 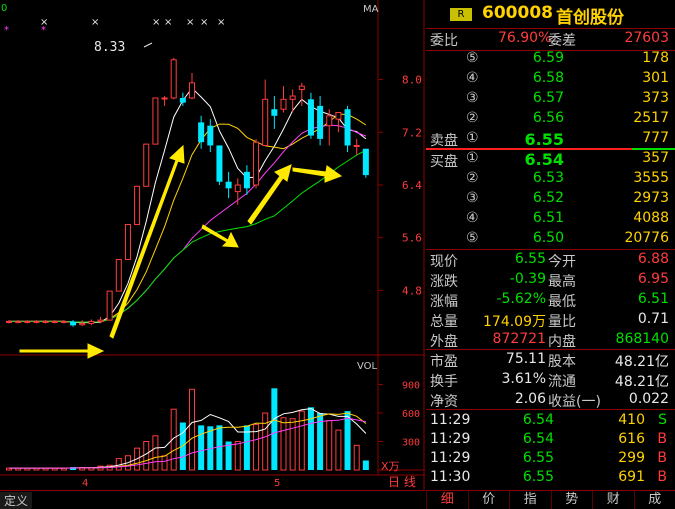 What do you see at coordinates (524, 198) in the screenshot?
I see `bid-price: 6.52` at bounding box center [524, 198].